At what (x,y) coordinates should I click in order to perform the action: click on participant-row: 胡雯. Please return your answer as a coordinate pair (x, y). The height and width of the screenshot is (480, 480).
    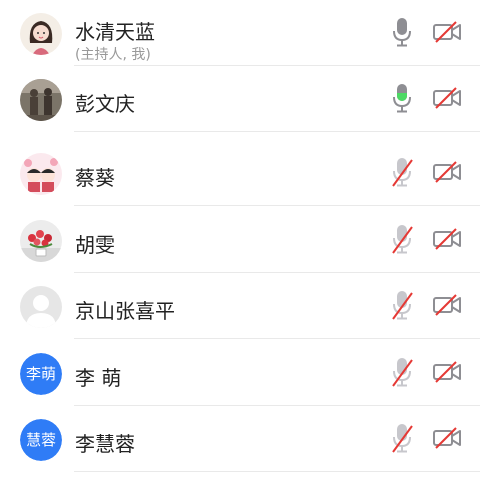
    Looking at the image, I should click on (240, 240).